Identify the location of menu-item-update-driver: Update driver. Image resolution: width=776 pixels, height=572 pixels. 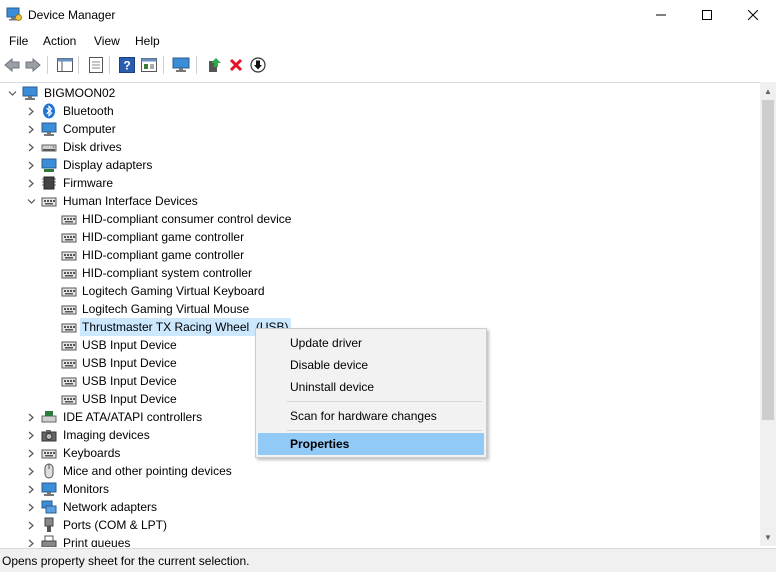
(371, 343).